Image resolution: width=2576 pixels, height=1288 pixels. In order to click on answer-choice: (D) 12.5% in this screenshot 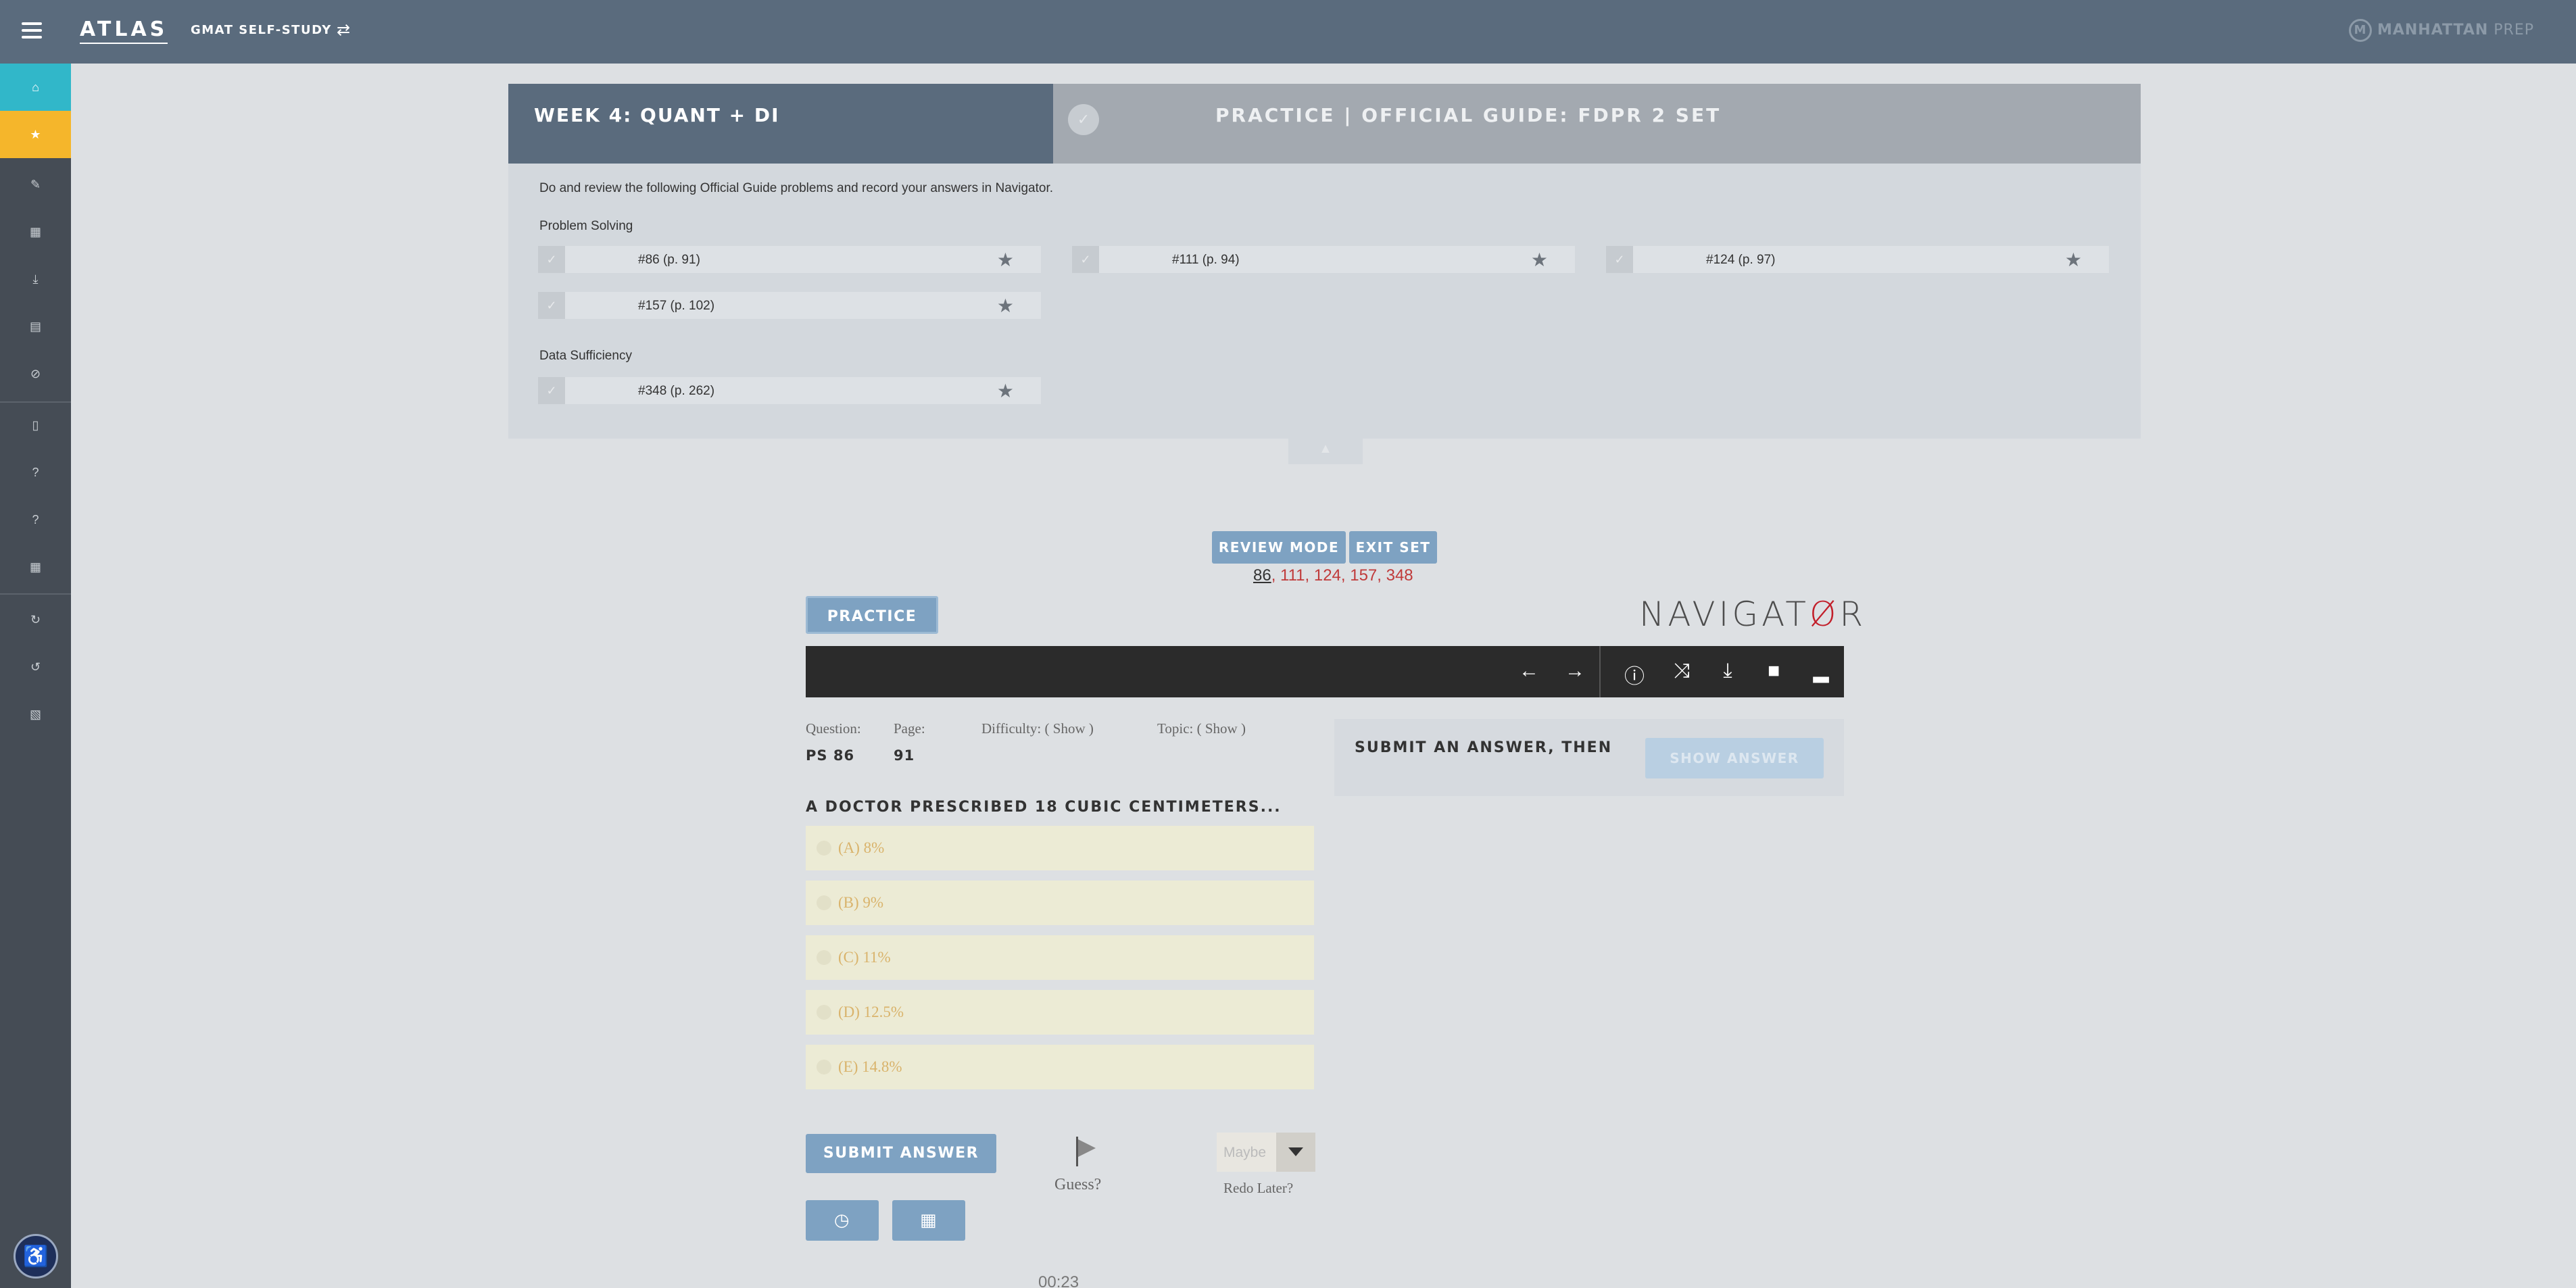, I will do `click(1060, 1013)`.